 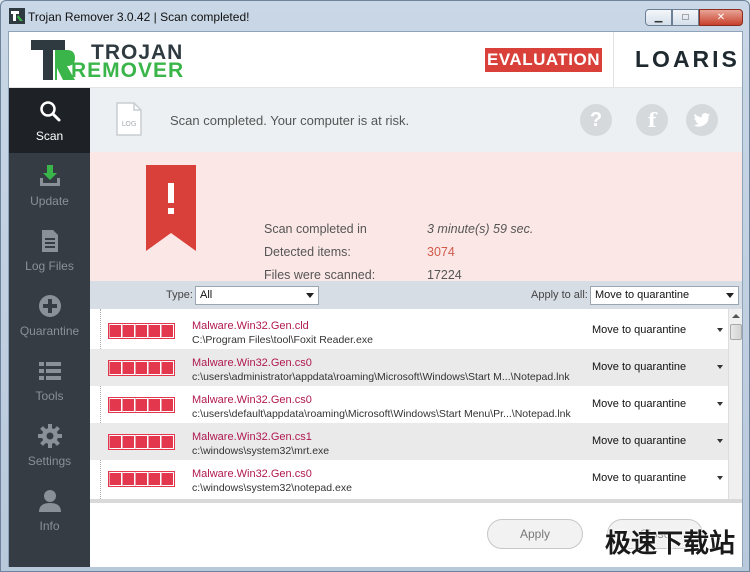 I want to click on list-scrollbar, so click(x=735, y=404).